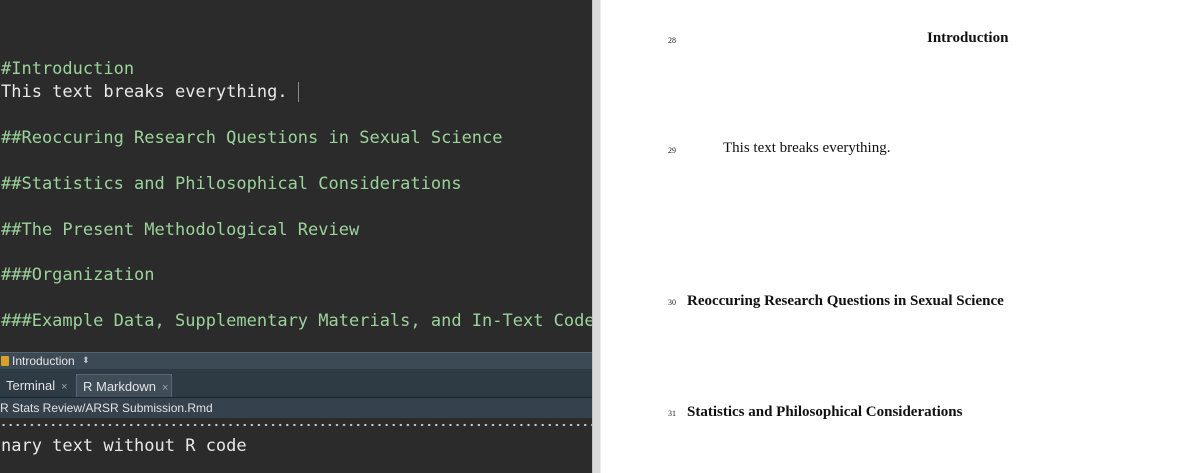  Describe the element at coordinates (5, 361) in the screenshot. I see `rmarkdown-file-icon` at that location.